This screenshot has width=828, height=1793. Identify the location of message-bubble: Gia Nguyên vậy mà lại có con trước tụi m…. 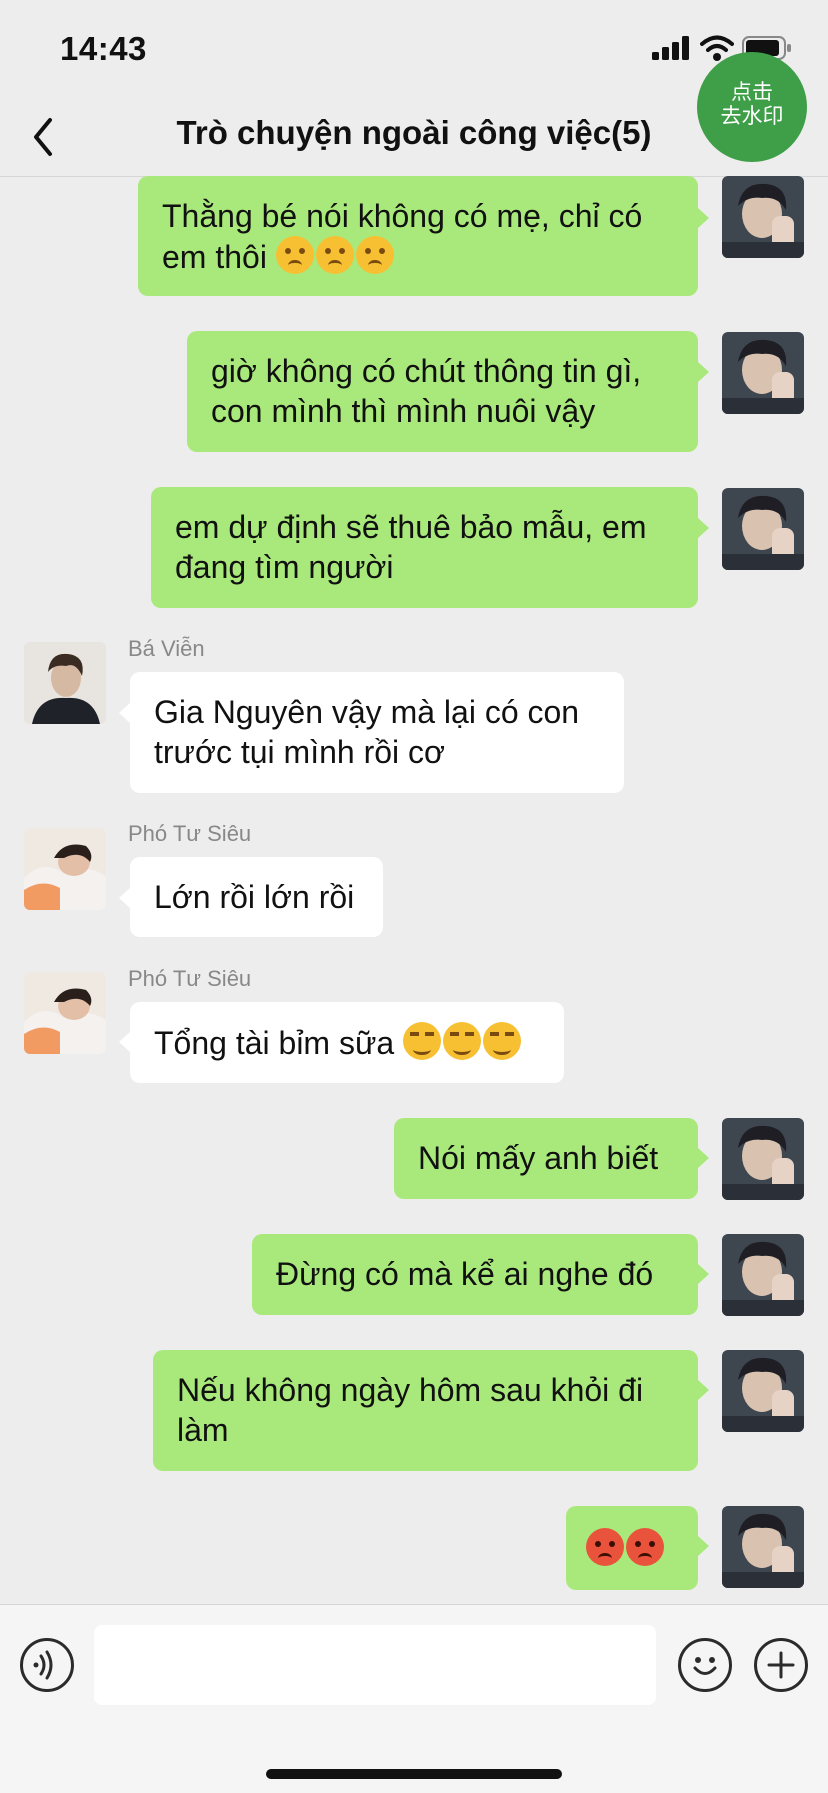
(377, 732).